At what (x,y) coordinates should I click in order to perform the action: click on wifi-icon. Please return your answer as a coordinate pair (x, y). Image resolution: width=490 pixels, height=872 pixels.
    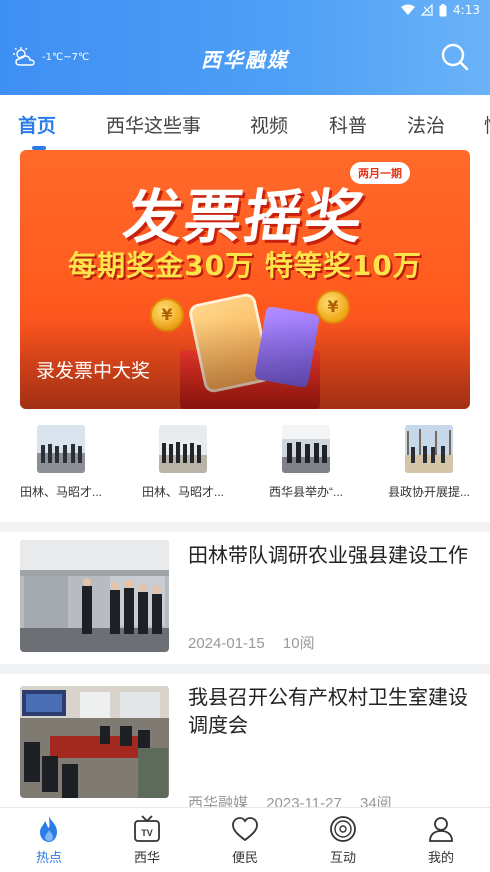
    Looking at the image, I should click on (408, 9).